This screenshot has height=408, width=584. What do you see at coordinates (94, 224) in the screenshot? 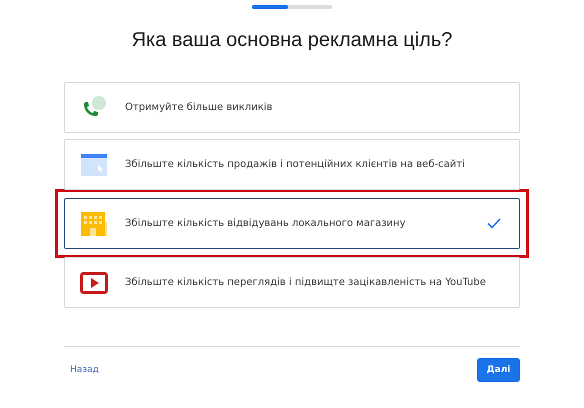
I see `building-icon` at bounding box center [94, 224].